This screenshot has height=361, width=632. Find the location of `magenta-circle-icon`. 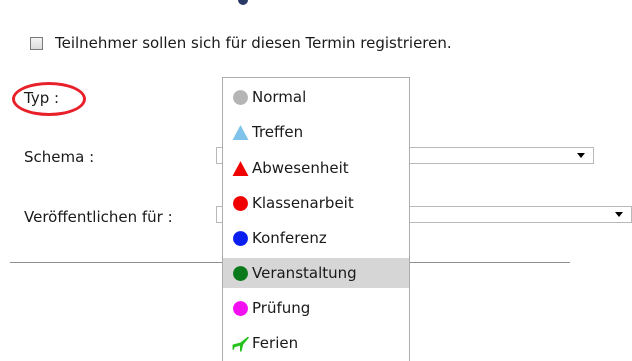

magenta-circle-icon is located at coordinates (240, 308).